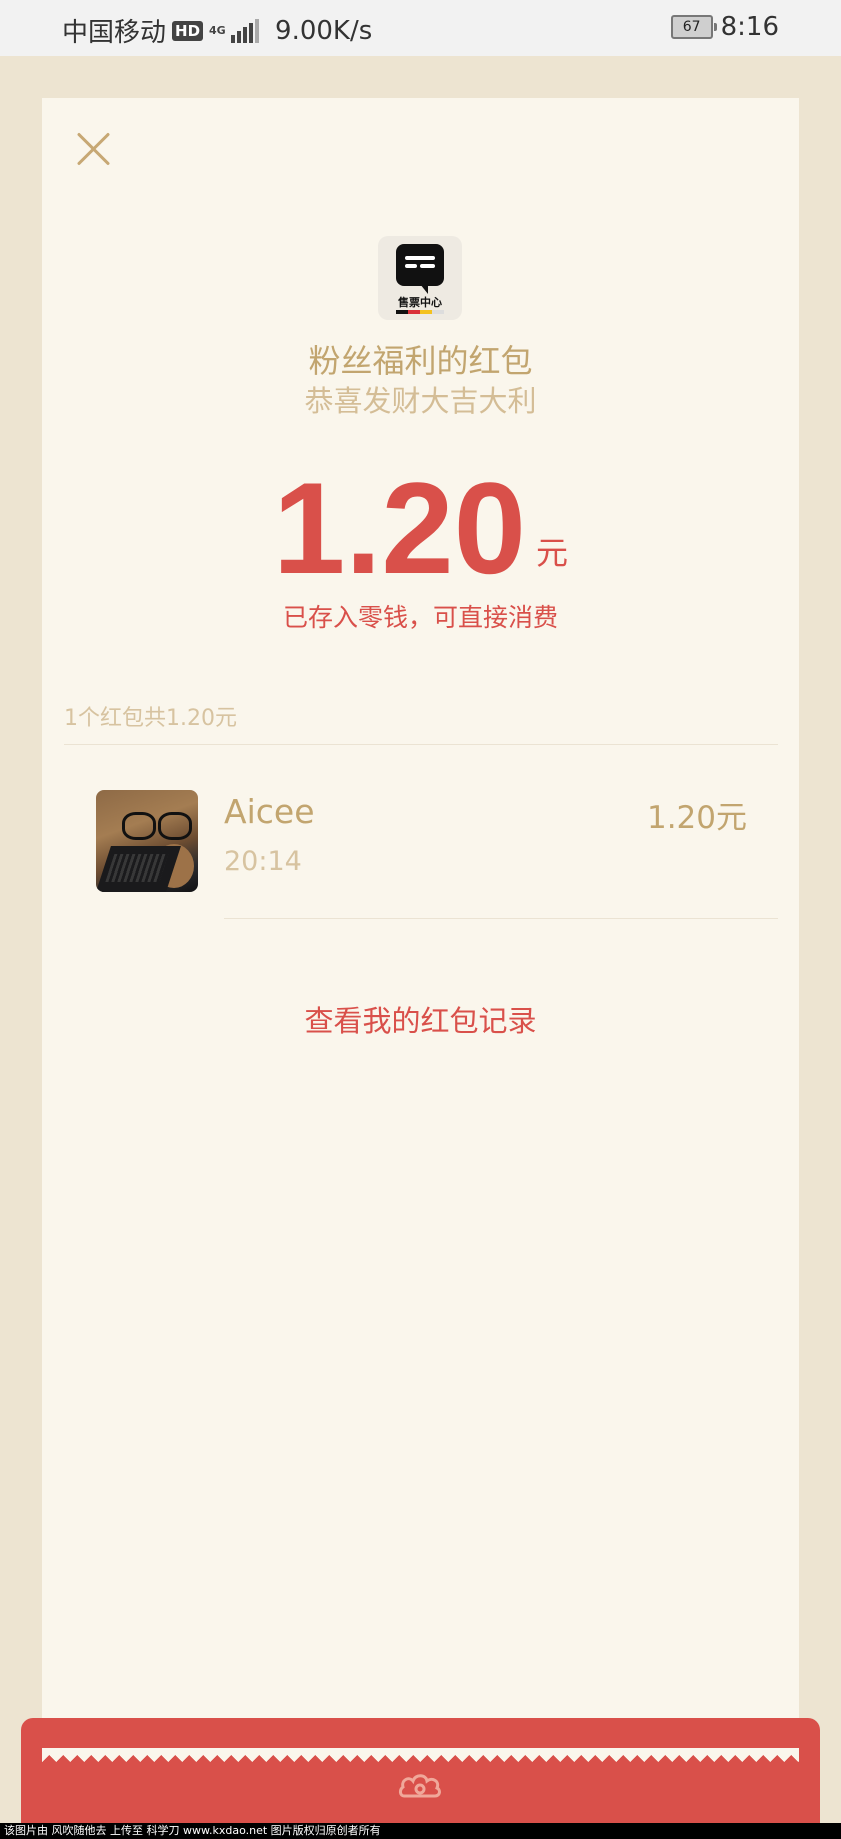 The width and height of the screenshot is (841, 1839). What do you see at coordinates (93, 149) in the screenshot?
I see `close-icon` at bounding box center [93, 149].